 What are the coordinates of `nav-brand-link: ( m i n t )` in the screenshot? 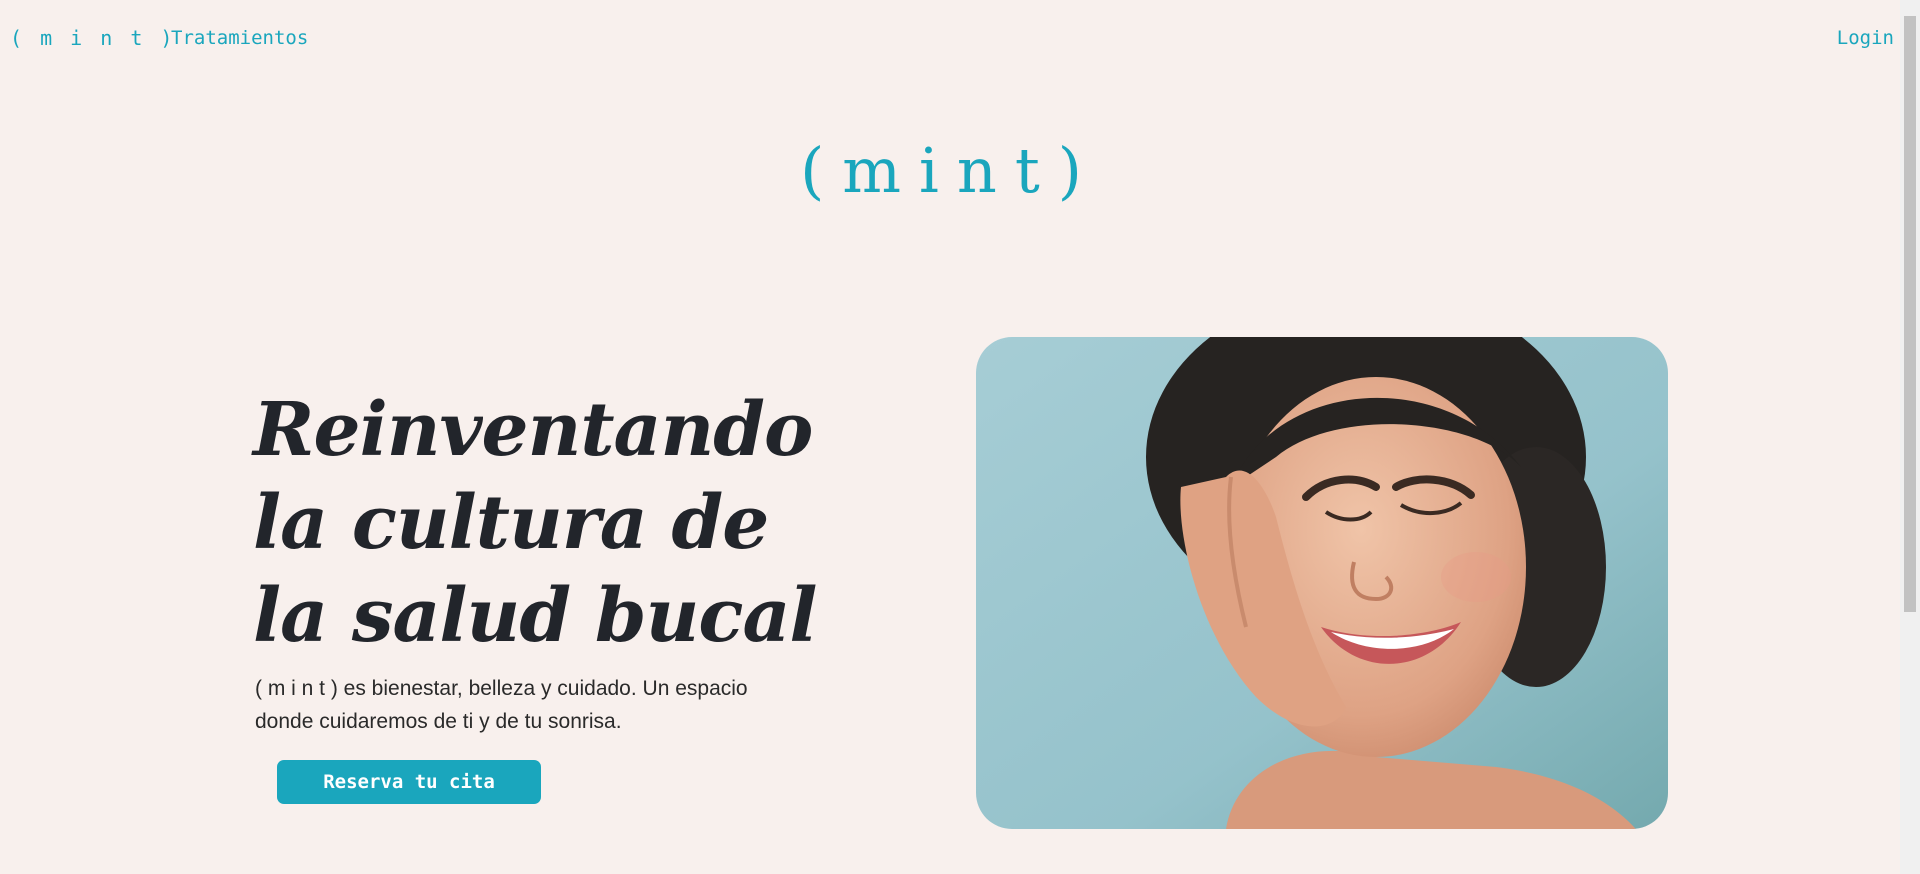 It's located at (92, 38).